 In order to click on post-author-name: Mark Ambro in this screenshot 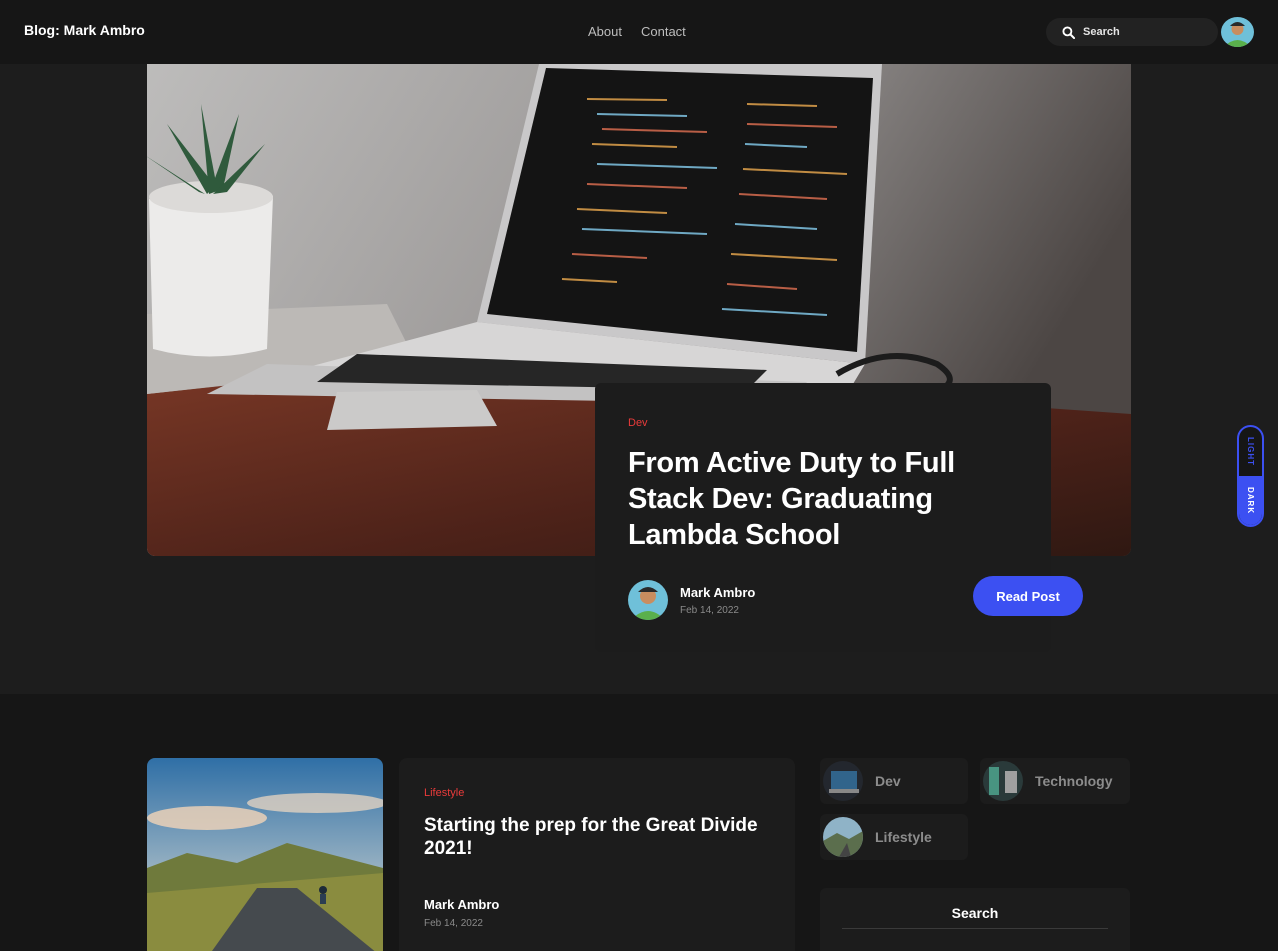, I will do `click(462, 904)`.